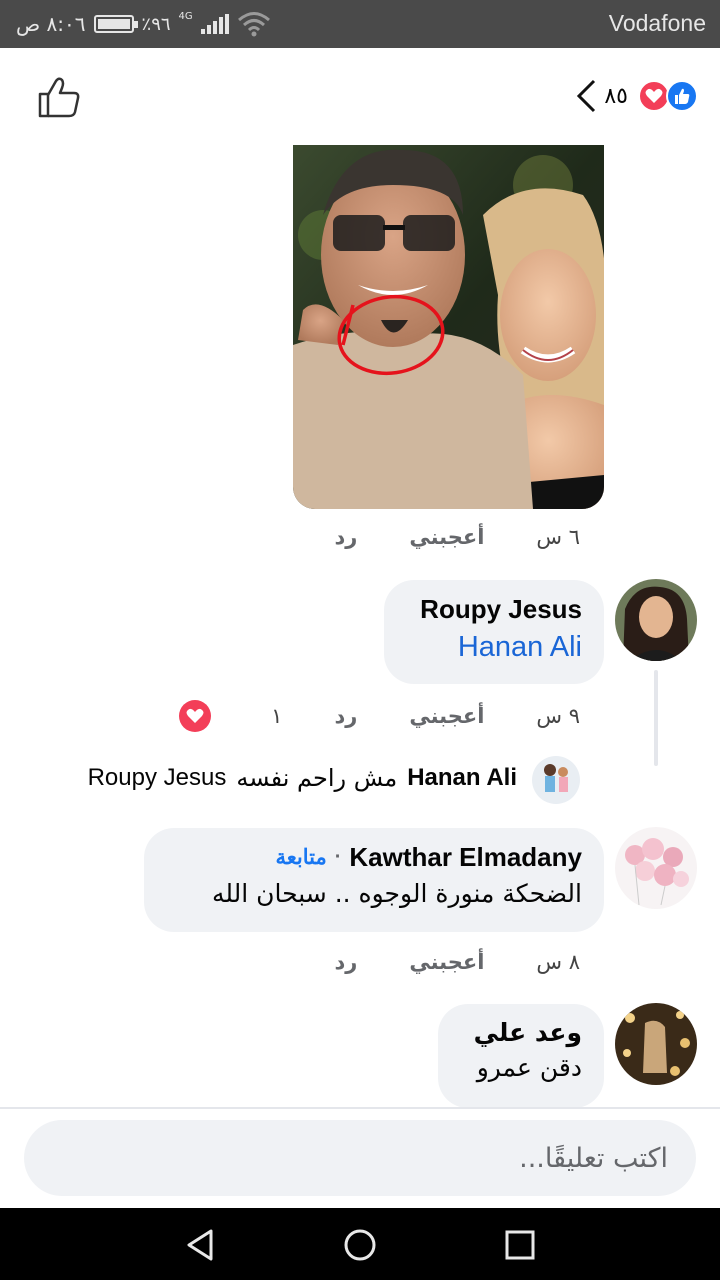  I want to click on reaction-count: ٨٥, so click(616, 96).